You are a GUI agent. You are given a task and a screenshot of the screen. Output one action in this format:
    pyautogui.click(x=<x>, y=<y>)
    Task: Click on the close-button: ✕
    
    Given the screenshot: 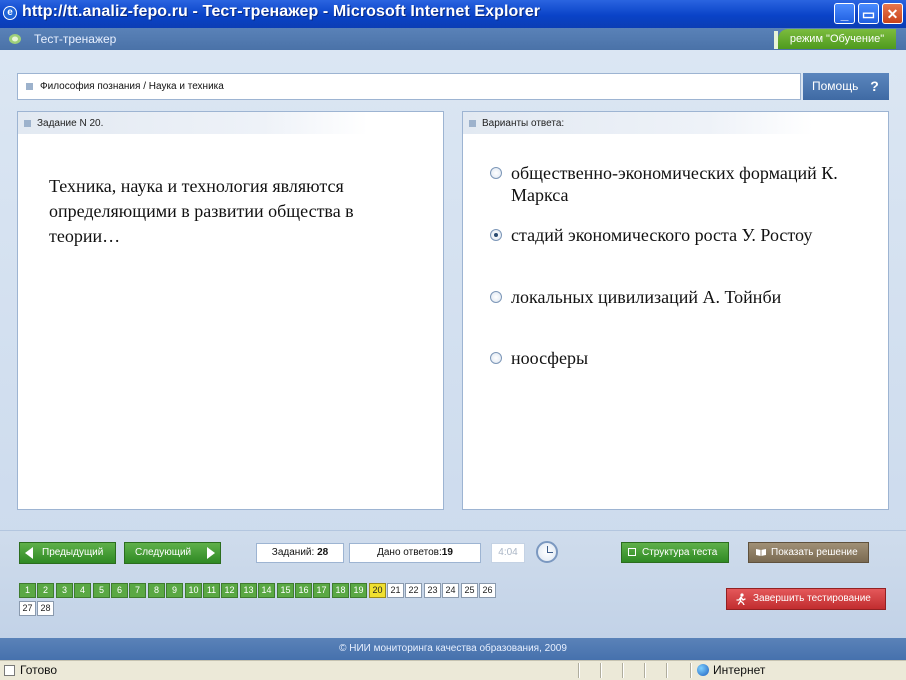 What is the action you would take?
    pyautogui.click(x=892, y=13)
    